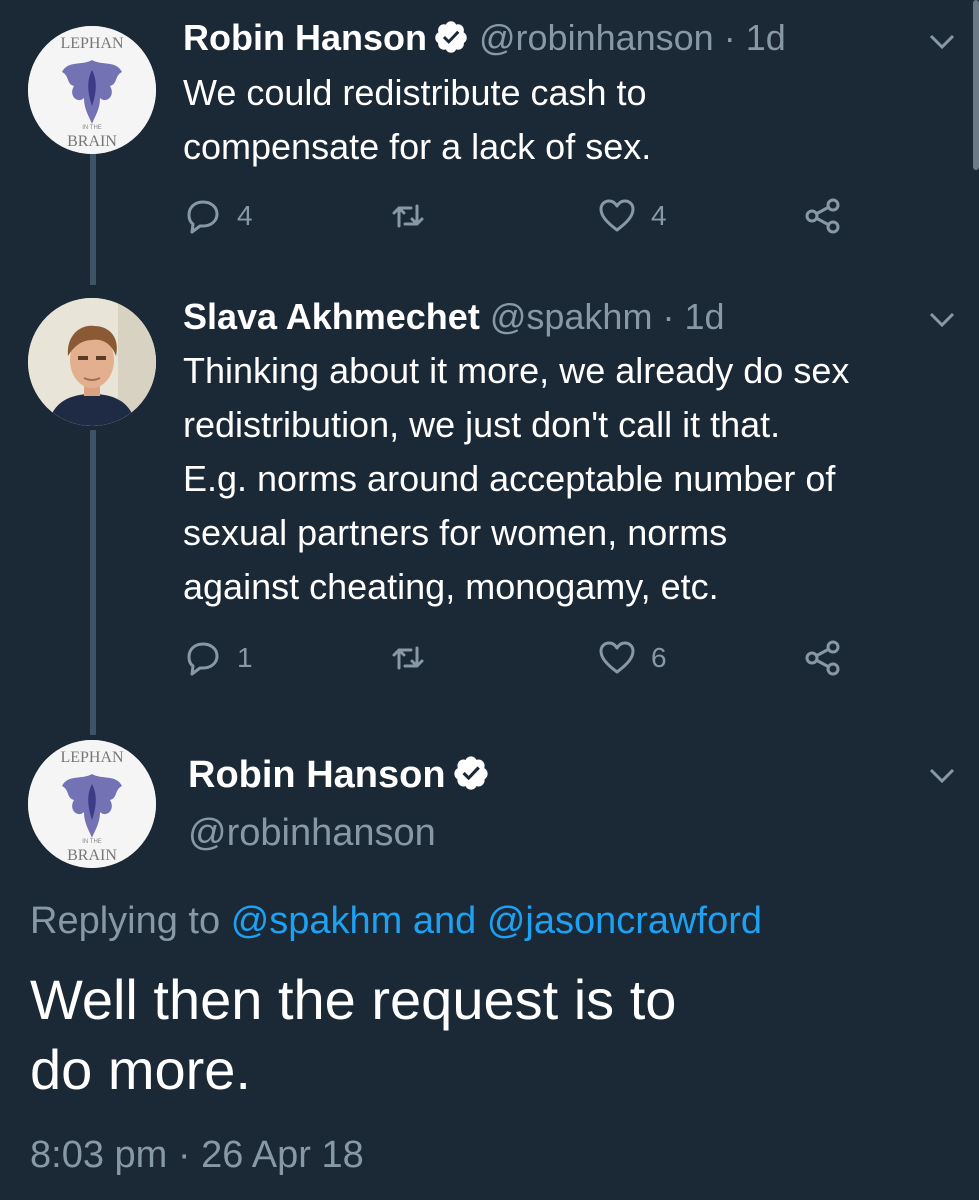  I want to click on tweet-timestamp: 8:03 pm · 26 Apr 18, so click(197, 1155).